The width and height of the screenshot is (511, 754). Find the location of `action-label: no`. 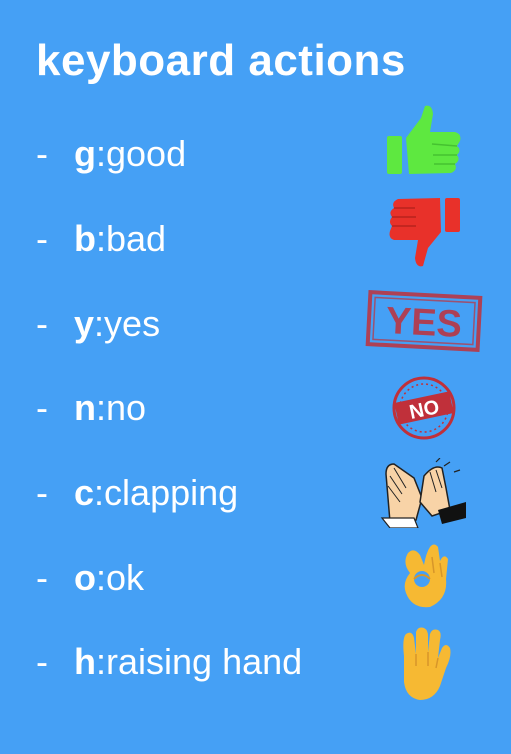

action-label: no is located at coordinates (126, 407).